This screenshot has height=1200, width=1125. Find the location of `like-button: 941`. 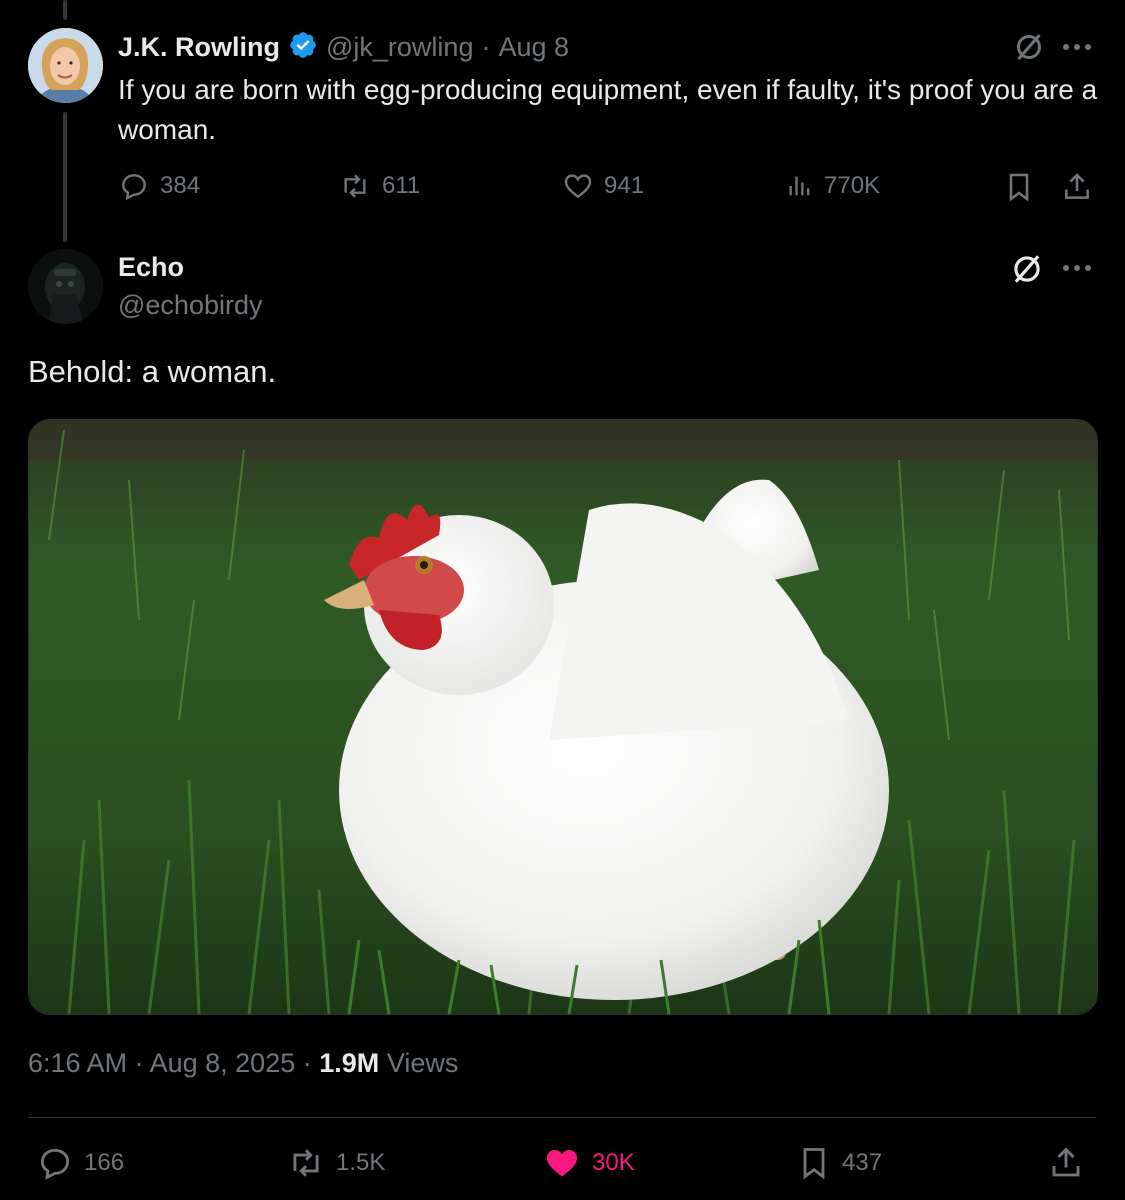

like-button: 941 is located at coordinates (603, 186).